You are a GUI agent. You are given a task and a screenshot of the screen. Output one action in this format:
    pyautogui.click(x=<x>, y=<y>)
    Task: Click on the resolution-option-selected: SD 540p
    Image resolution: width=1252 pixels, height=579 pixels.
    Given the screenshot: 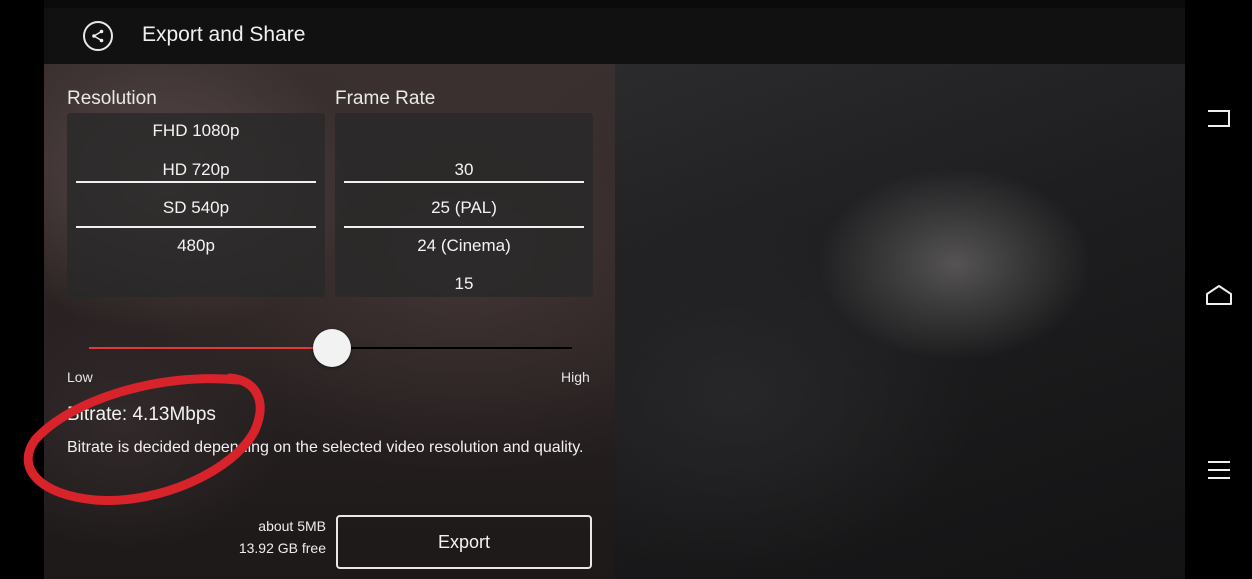 What is the action you would take?
    pyautogui.click(x=196, y=208)
    